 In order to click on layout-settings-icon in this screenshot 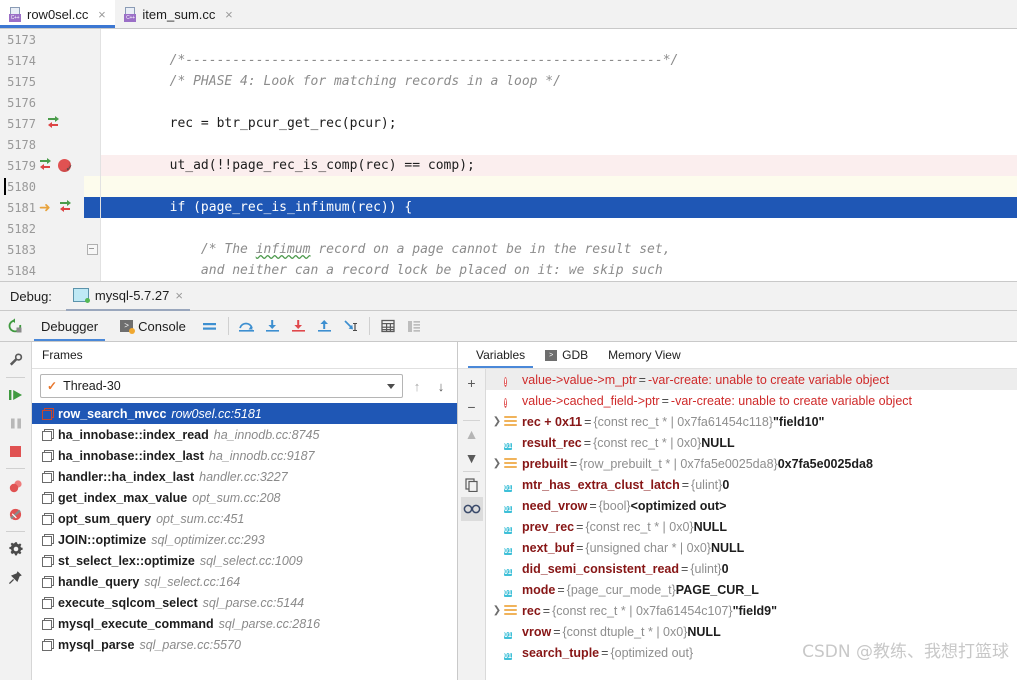, I will do `click(414, 326)`.